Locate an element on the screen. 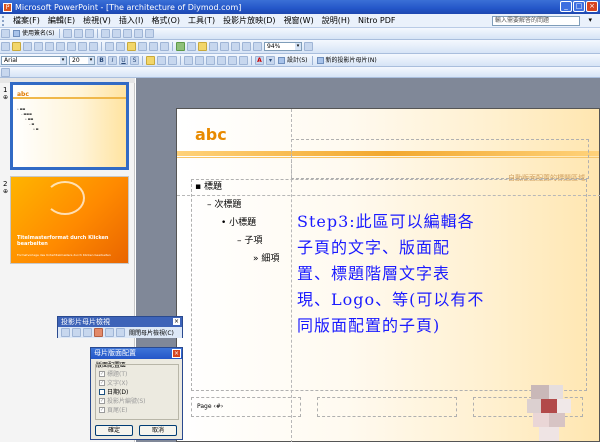 The height and width of the screenshot is (442, 600). use-signature-button: 使用簽名(S) is located at coordinates (34, 33).